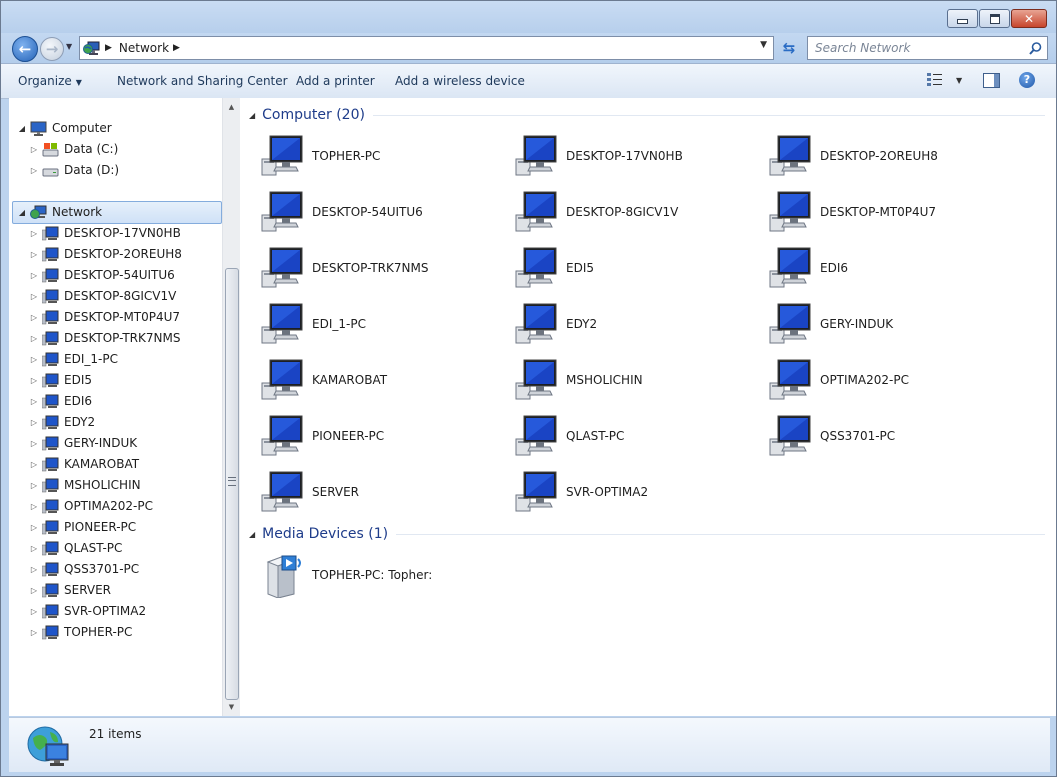  I want to click on computer-tile: EDI6, so click(891, 268).